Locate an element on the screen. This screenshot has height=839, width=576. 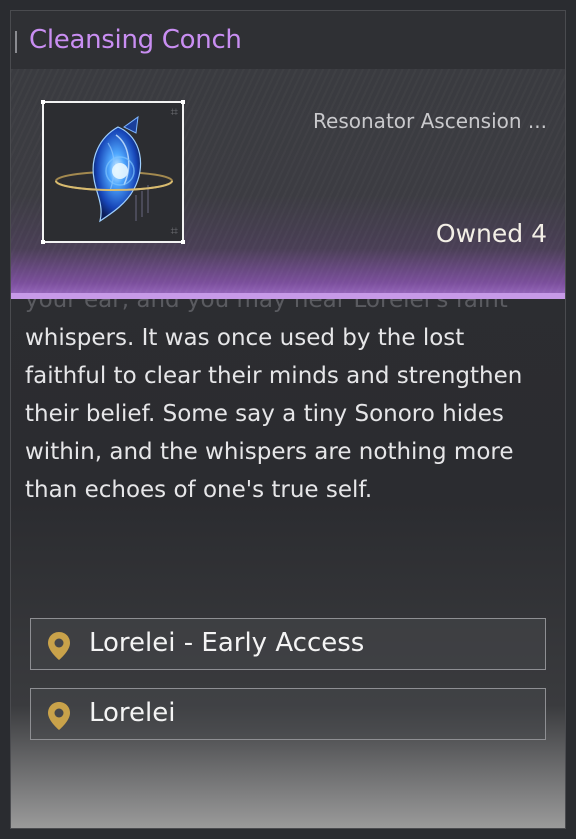
source-lorelei-early-access: Lorelei - Early Access is located at coordinates (288, 644).